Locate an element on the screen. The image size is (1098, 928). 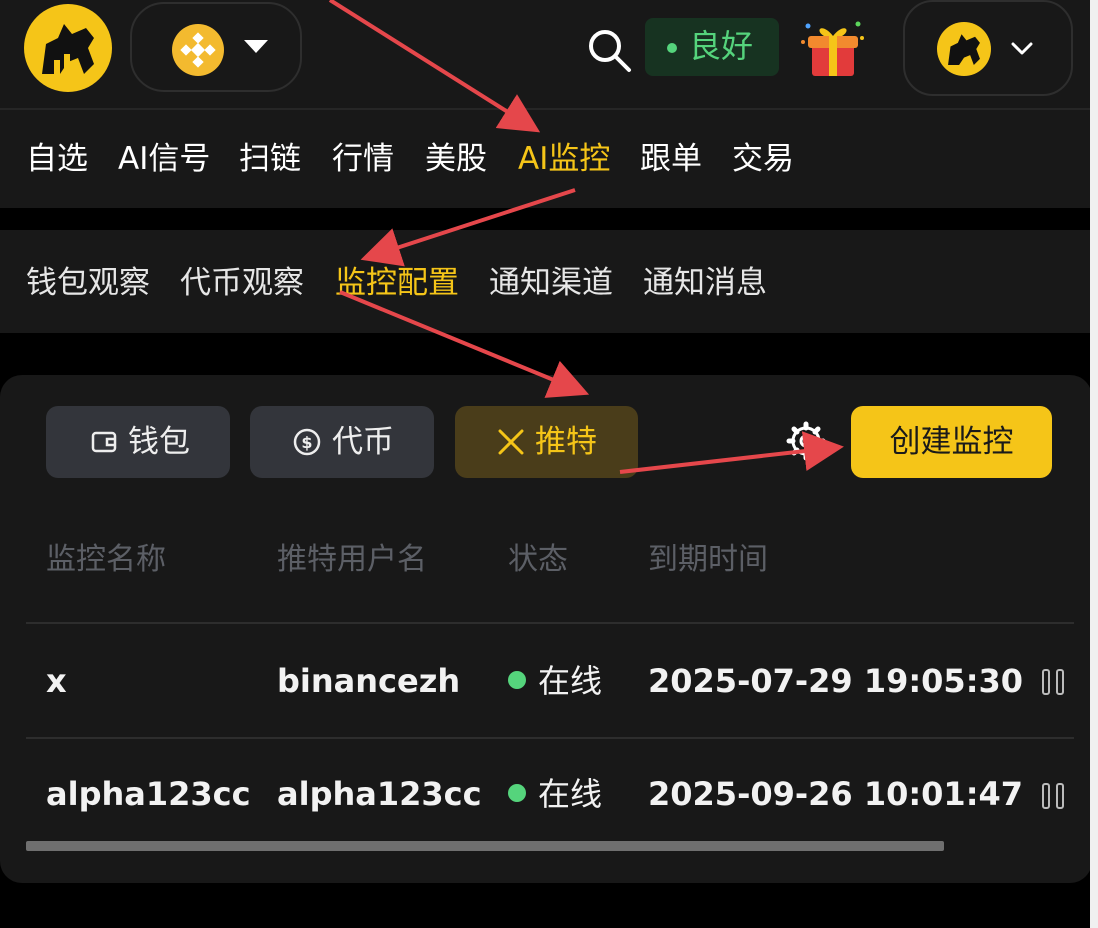
cell-monitor-name: x is located at coordinates (56, 681).